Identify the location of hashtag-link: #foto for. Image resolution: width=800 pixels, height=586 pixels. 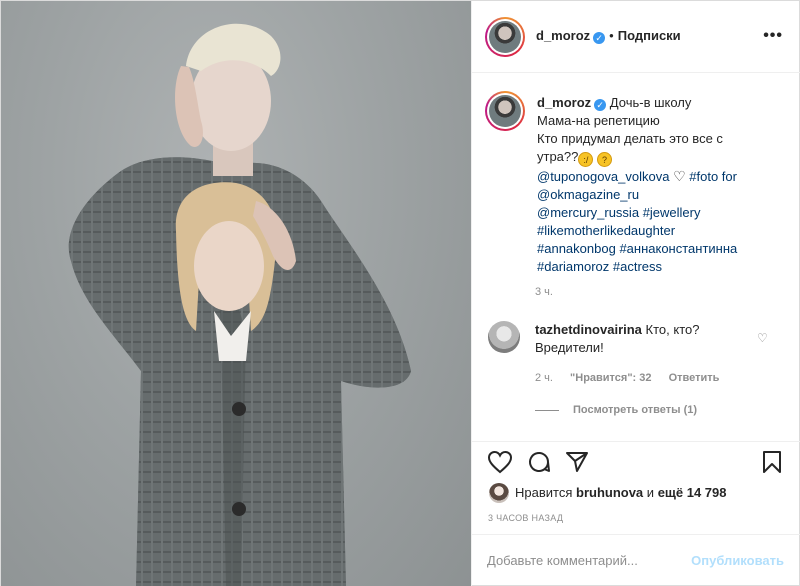
(713, 176).